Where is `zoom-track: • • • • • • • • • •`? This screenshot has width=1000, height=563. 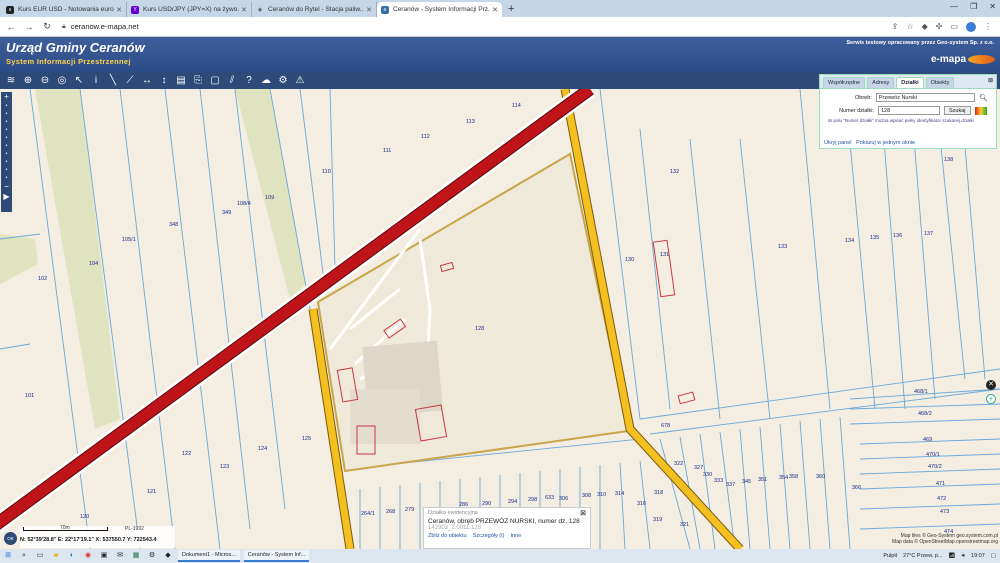 zoom-track: • • • • • • • • • • is located at coordinates (6, 142).